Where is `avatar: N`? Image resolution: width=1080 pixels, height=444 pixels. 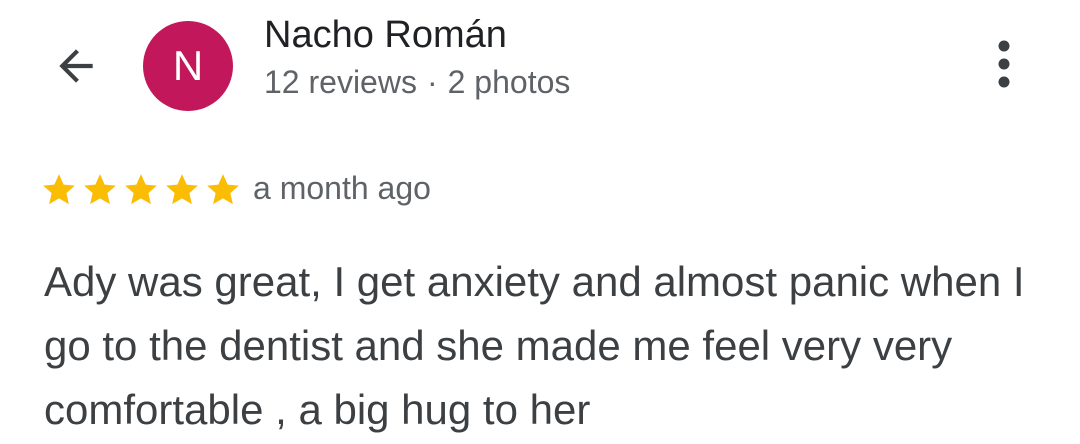 avatar: N is located at coordinates (188, 66).